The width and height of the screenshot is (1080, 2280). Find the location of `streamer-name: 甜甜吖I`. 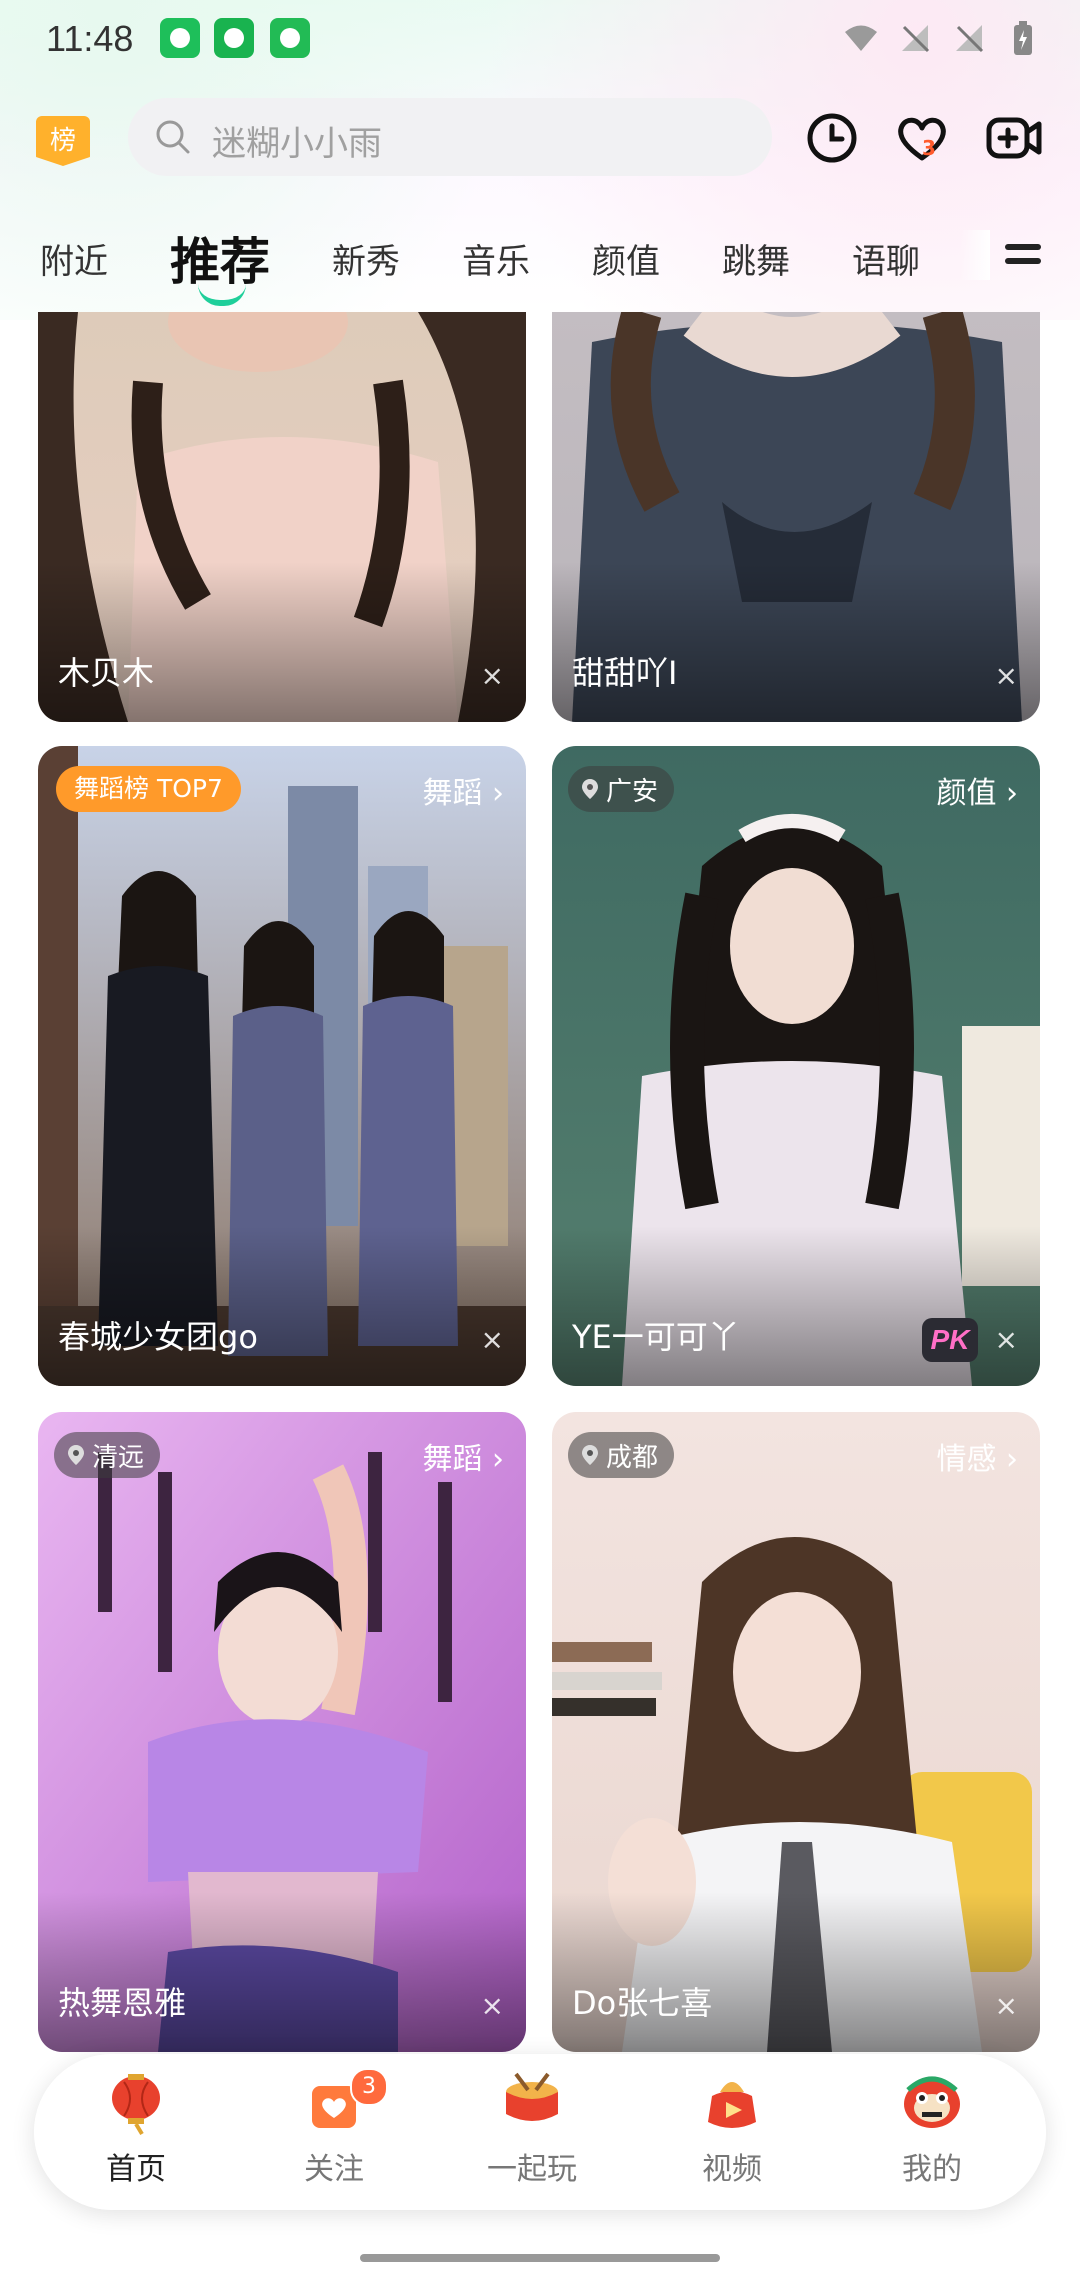

streamer-name: 甜甜吖I is located at coordinates (625, 673).